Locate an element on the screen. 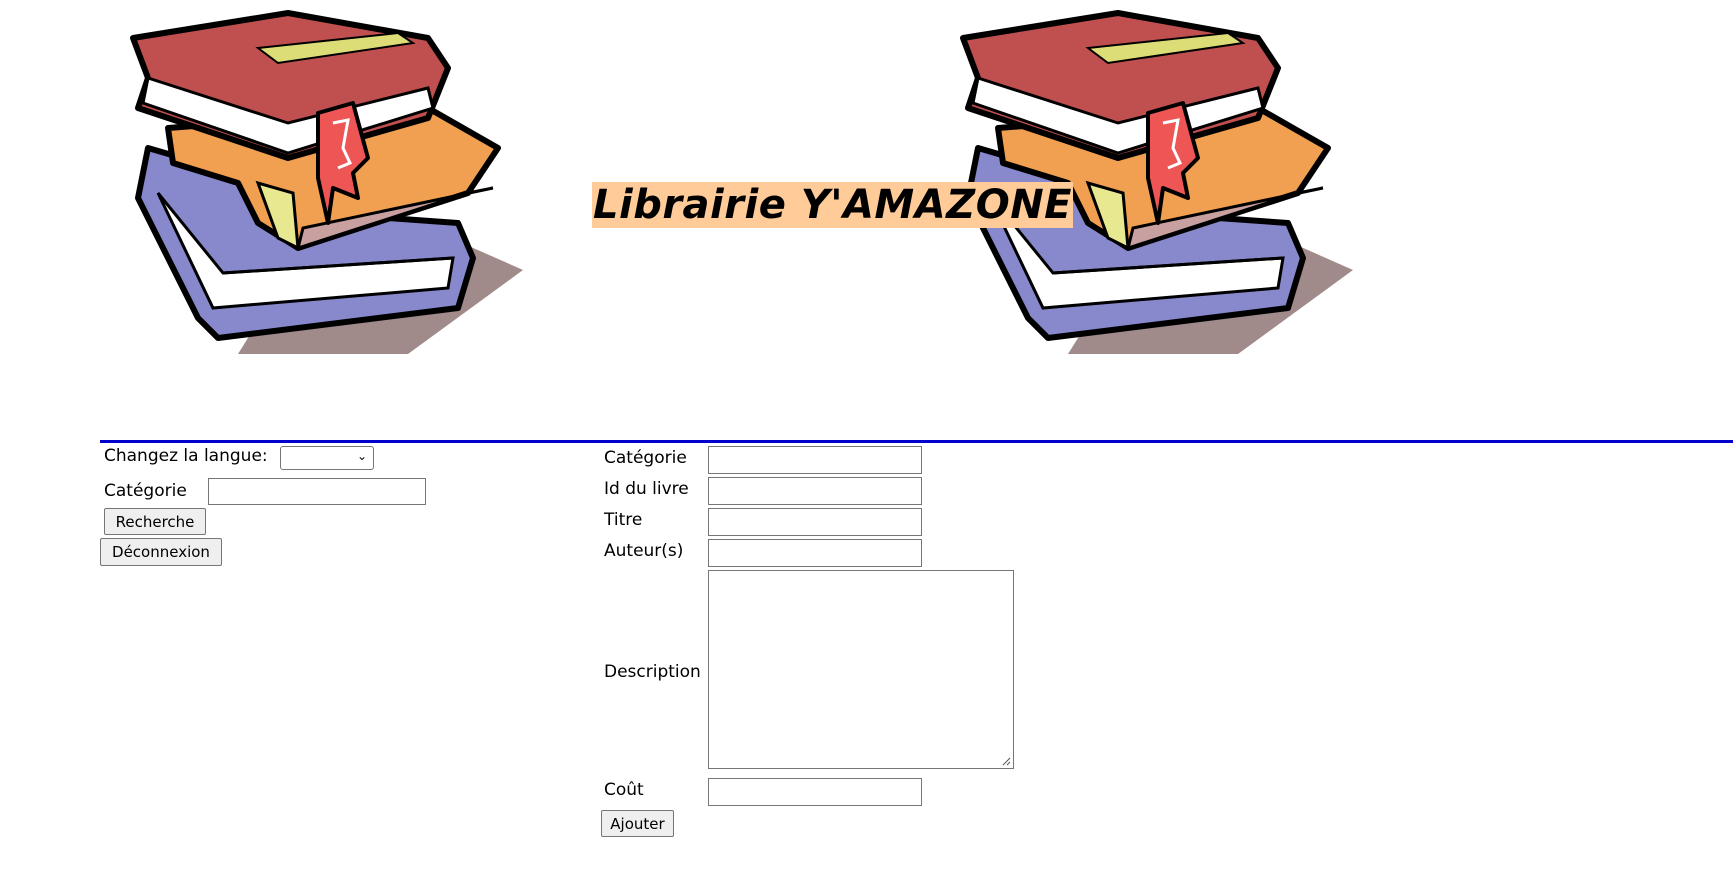  book-id-label: Id du livre is located at coordinates (646, 489).